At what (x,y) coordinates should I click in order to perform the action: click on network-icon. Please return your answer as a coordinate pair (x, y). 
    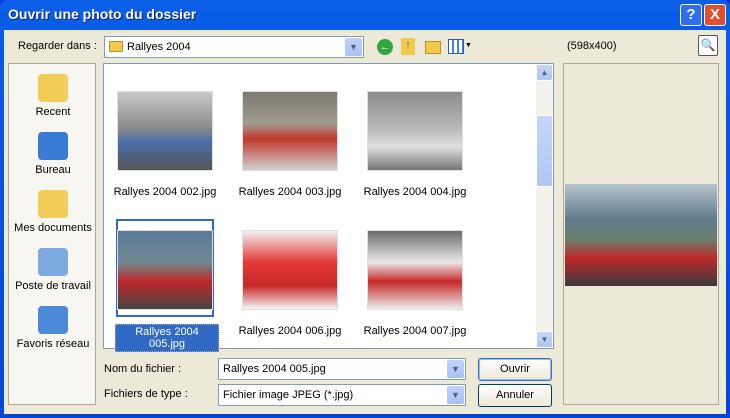
    Looking at the image, I should click on (53, 320).